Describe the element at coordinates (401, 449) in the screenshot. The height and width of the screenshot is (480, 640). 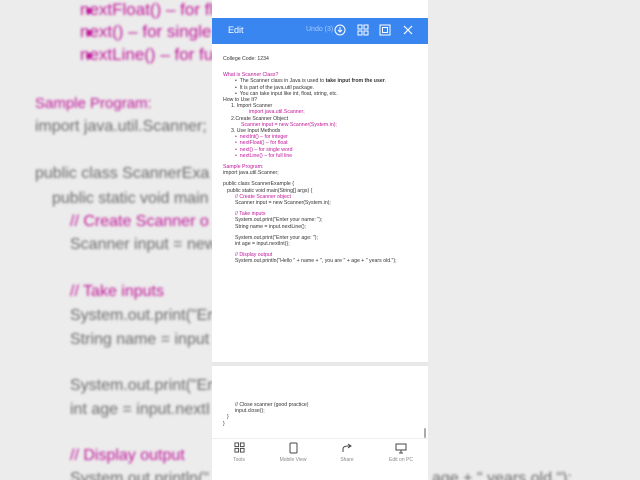
I see `monitor-icon` at that location.